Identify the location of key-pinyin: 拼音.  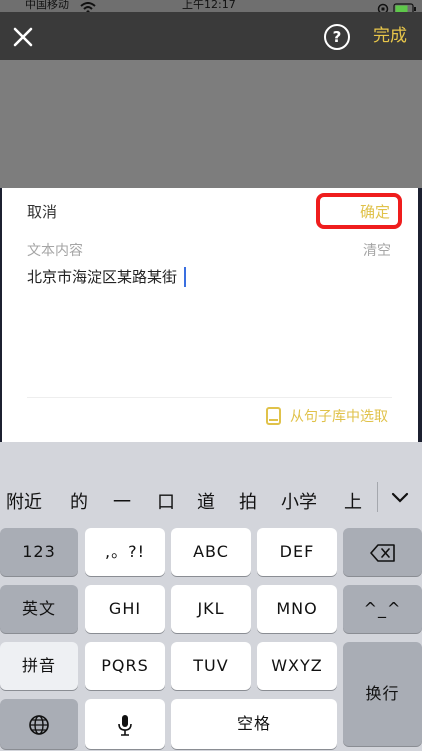
(39, 666).